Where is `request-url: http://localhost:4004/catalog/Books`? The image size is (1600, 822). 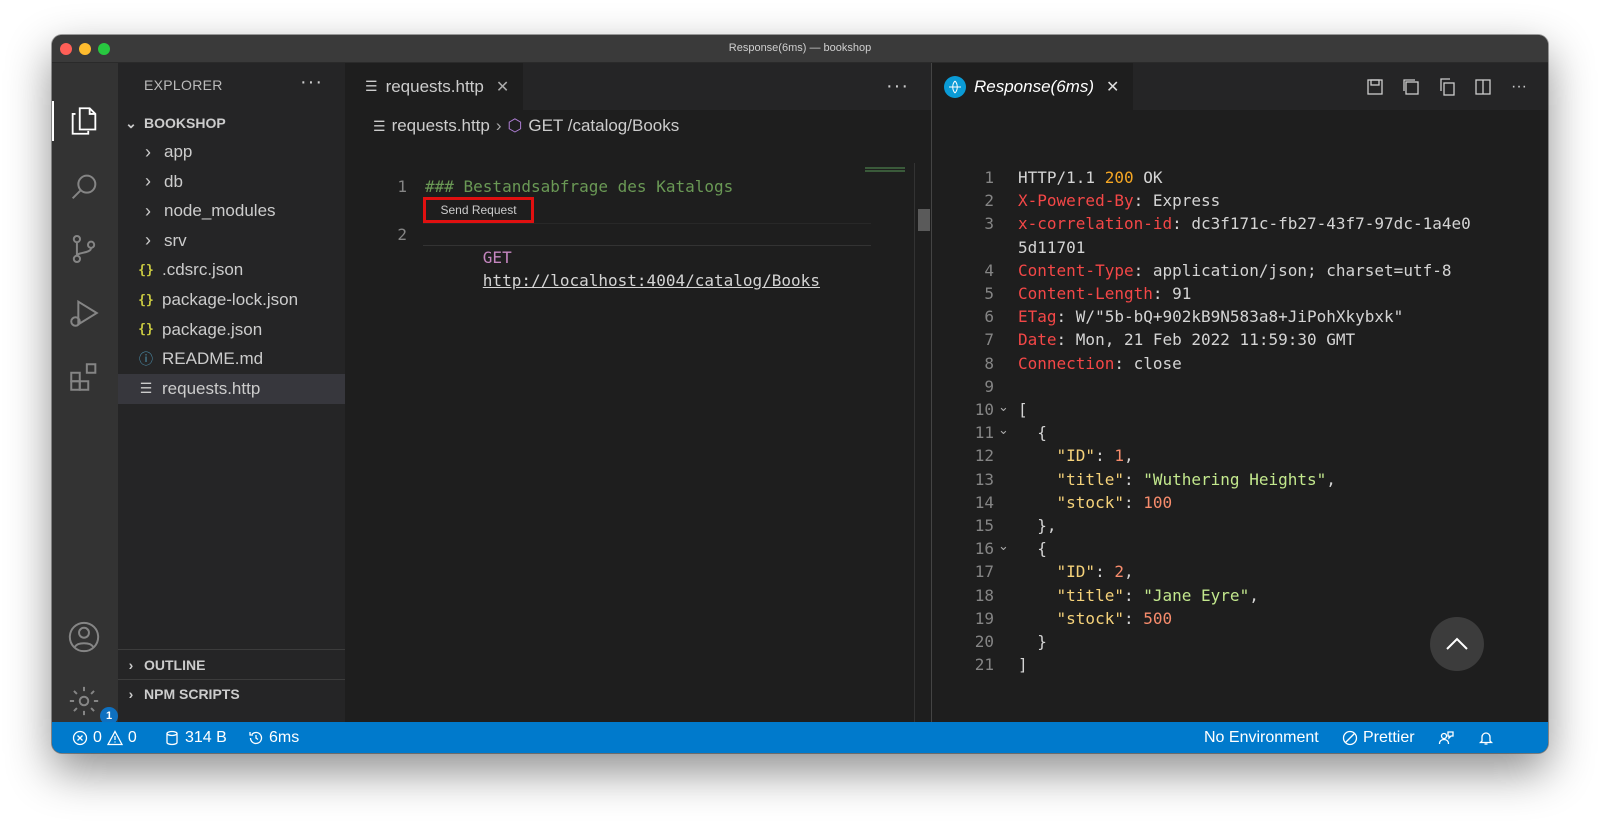
request-url: http://localhost:4004/catalog/Books is located at coordinates (651, 280).